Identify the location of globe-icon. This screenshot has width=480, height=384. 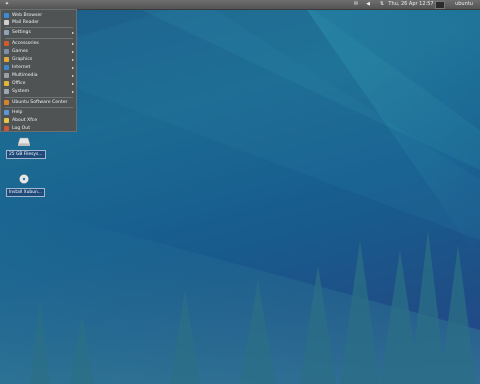
(6, 15).